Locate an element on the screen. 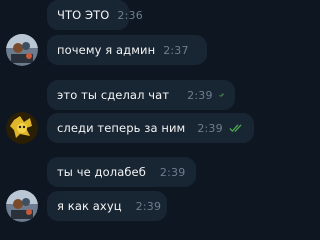 Image resolution: width=320 pixels, height=240 pixels. message-bubble: это ты сделал чат 2:39 is located at coordinates (141, 95).